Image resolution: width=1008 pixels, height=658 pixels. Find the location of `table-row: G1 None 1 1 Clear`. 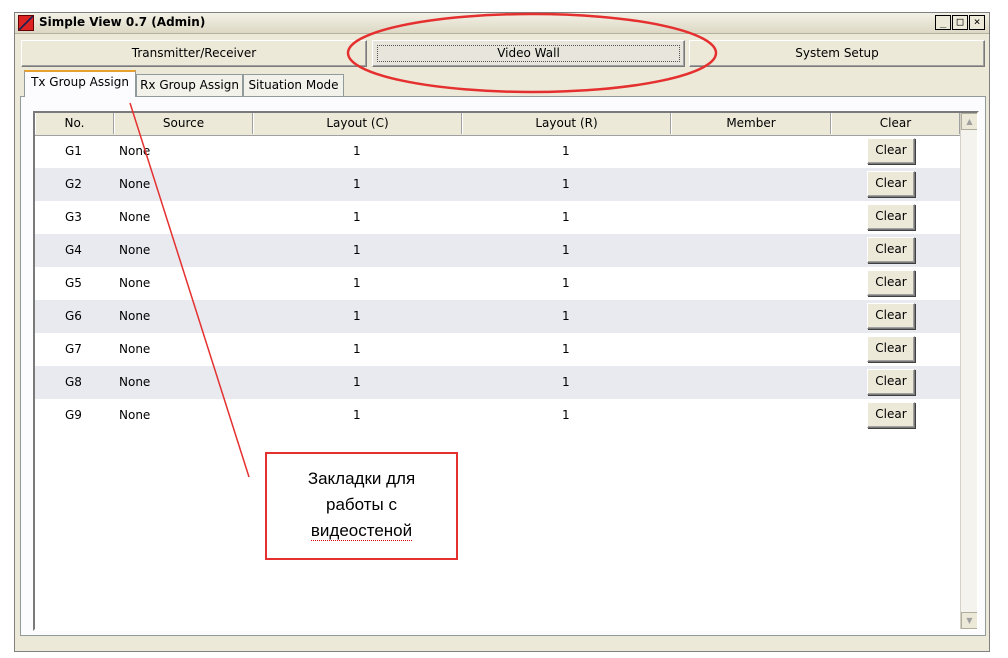

table-row: G1 None 1 1 Clear is located at coordinates (497, 151).